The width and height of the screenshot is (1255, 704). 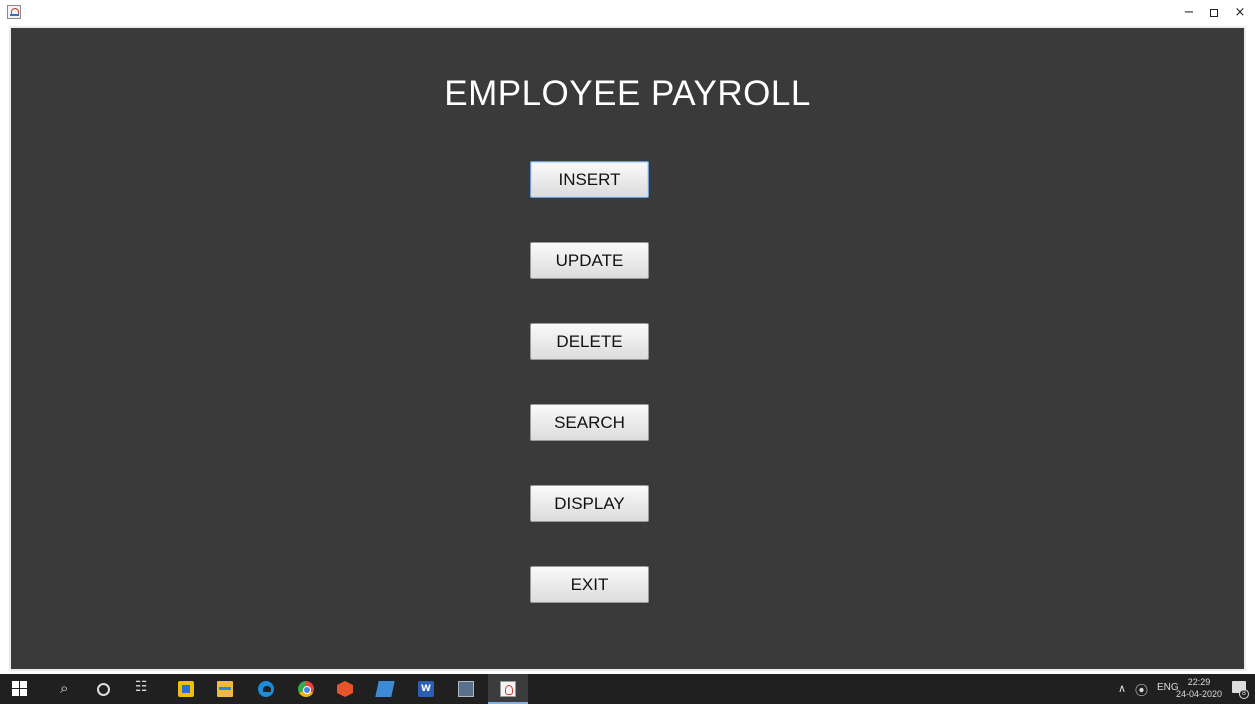 What do you see at coordinates (466, 689) in the screenshot?
I see `monitor-icon` at bounding box center [466, 689].